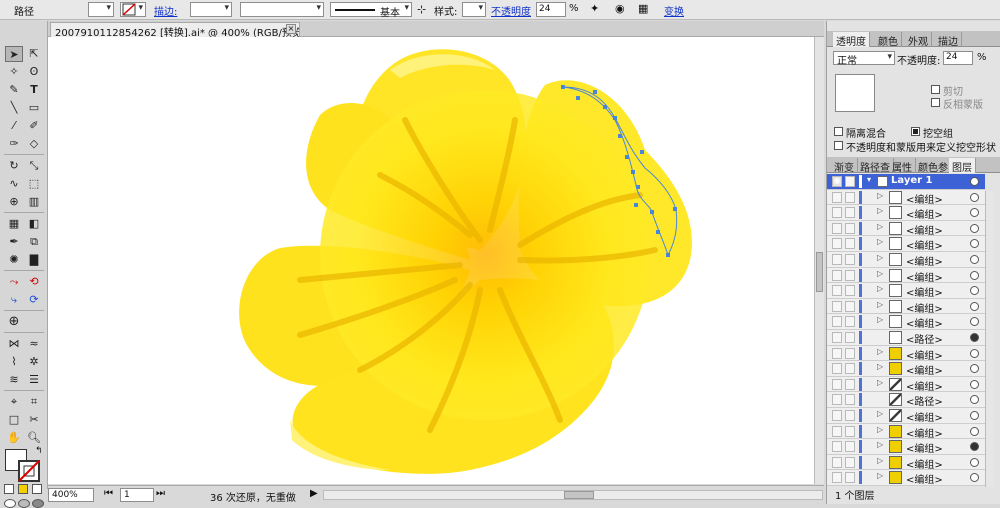 This screenshot has width=1000, height=508. What do you see at coordinates (23, 489) in the screenshot?
I see `gradient-mode-icon` at bounding box center [23, 489].